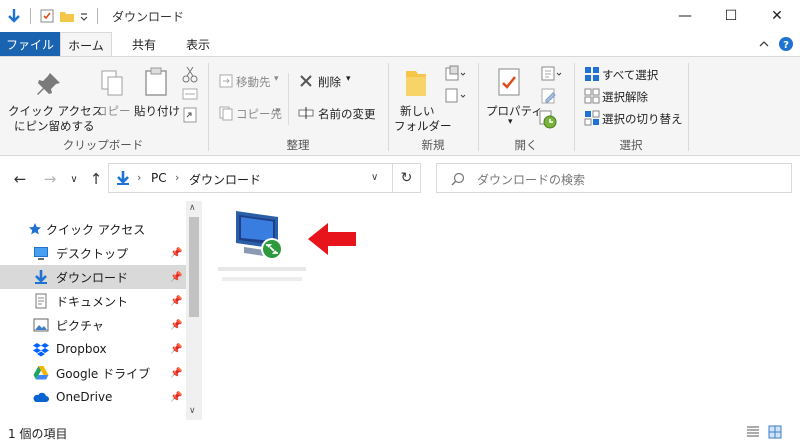 The height and width of the screenshot is (444, 800). Describe the element at coordinates (614, 178) in the screenshot. I see `search-box: ダウンロードの検索` at that location.